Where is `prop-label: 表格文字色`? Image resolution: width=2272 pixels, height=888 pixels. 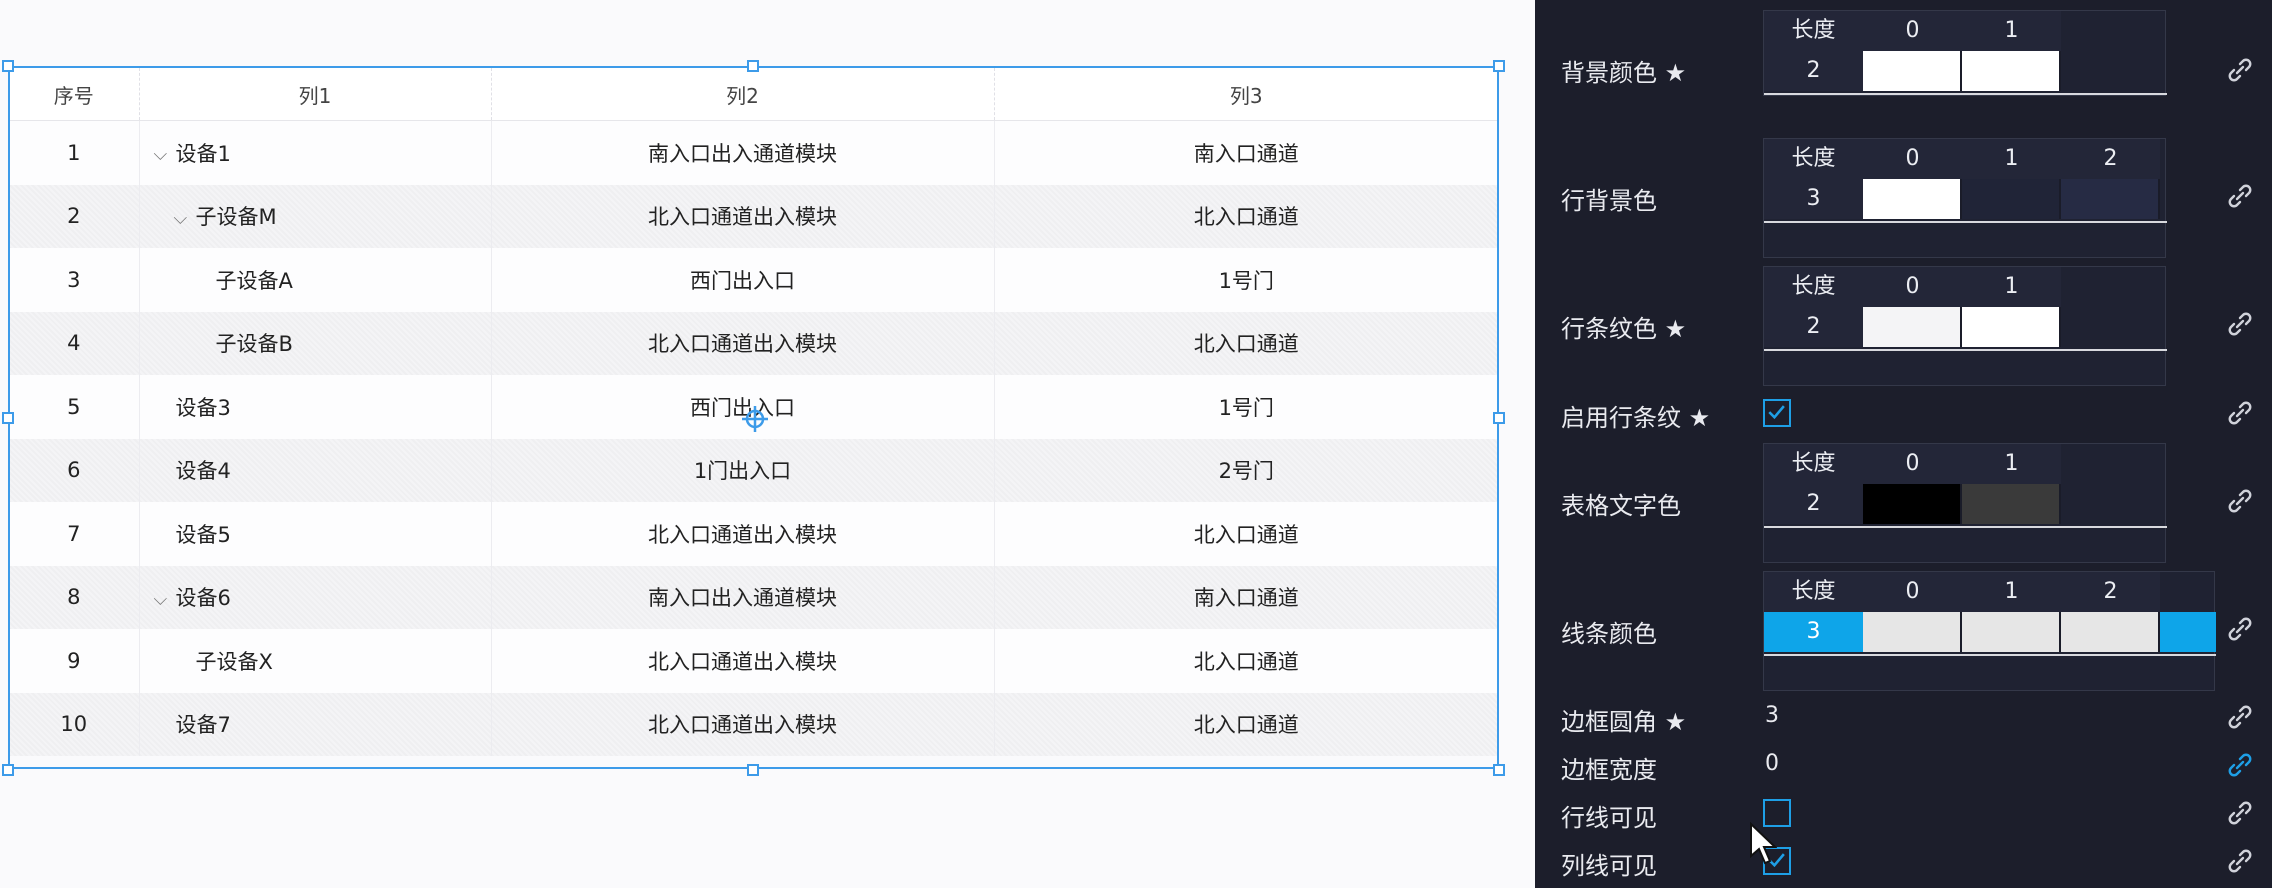 prop-label: 表格文字色 is located at coordinates (1621, 506).